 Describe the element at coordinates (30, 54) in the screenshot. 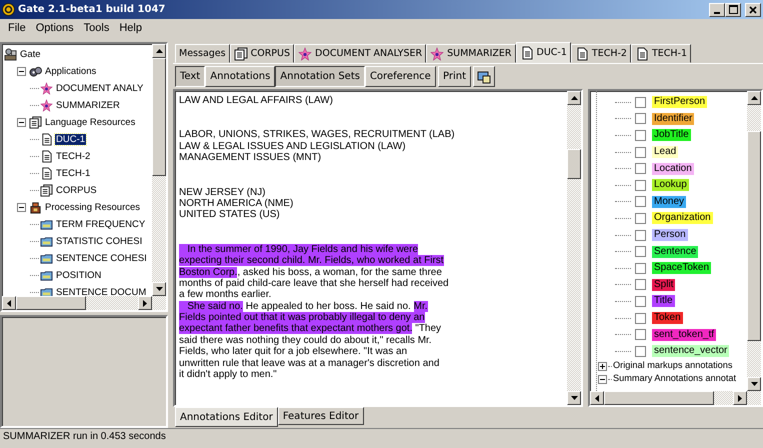

I see `tree-item: Gate` at that location.